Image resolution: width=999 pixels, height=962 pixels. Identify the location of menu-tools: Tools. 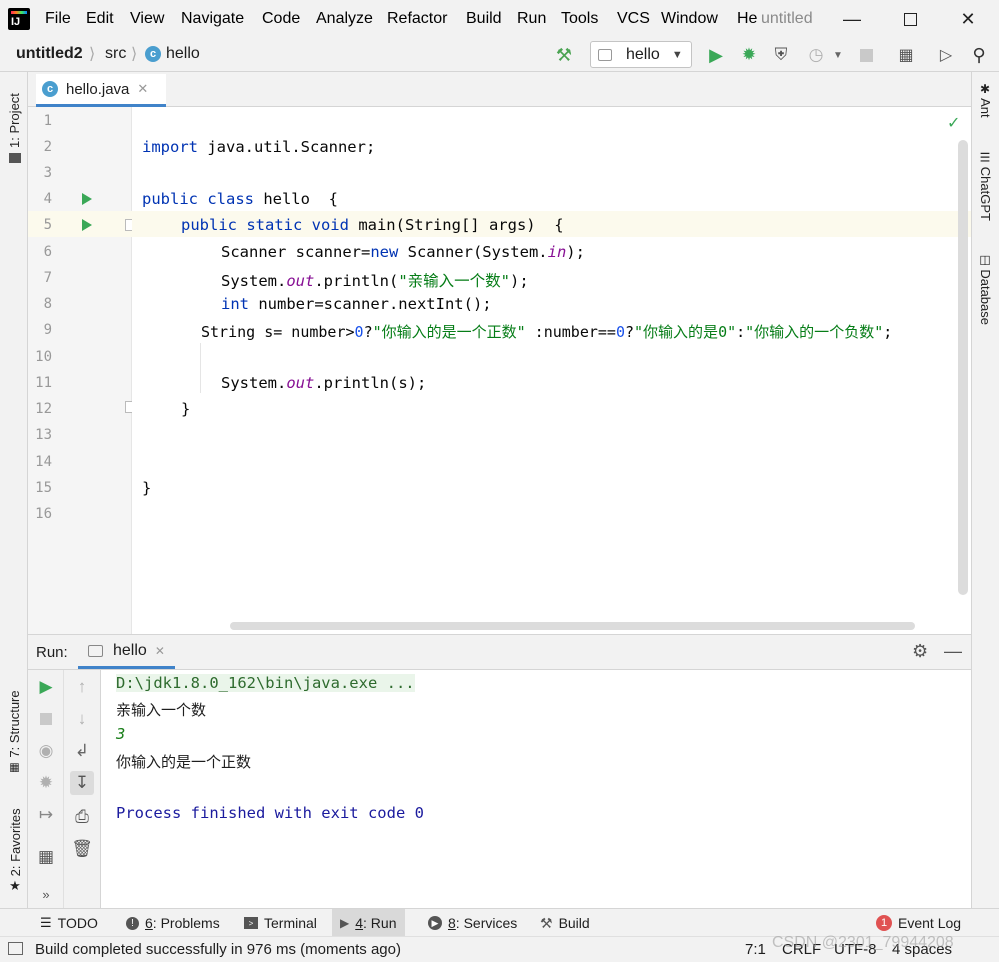
(579, 19).